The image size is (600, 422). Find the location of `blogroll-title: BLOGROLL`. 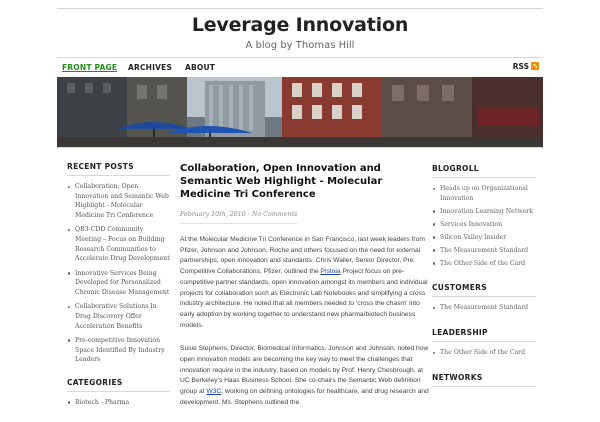

blogroll-title: BLOGROLL is located at coordinates (484, 171).